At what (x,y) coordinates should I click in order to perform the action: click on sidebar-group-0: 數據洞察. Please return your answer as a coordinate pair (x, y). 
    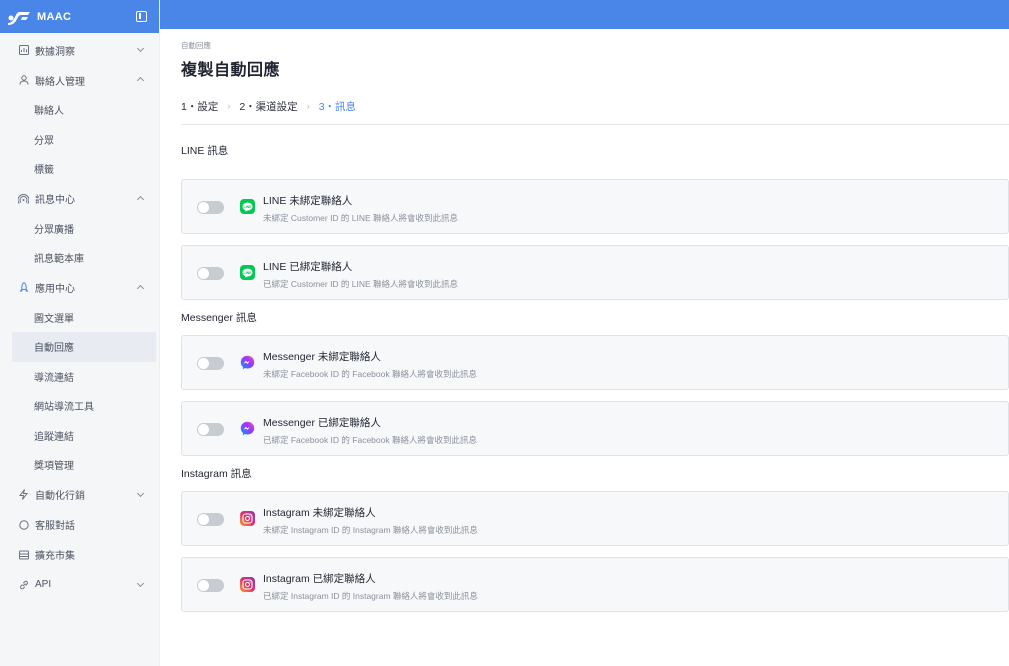
    Looking at the image, I should click on (79, 50).